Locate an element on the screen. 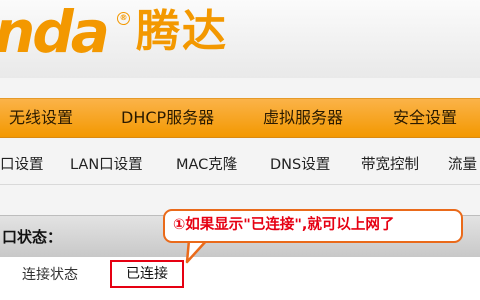  subnav-dns-settings: DNS设置 is located at coordinates (300, 165).